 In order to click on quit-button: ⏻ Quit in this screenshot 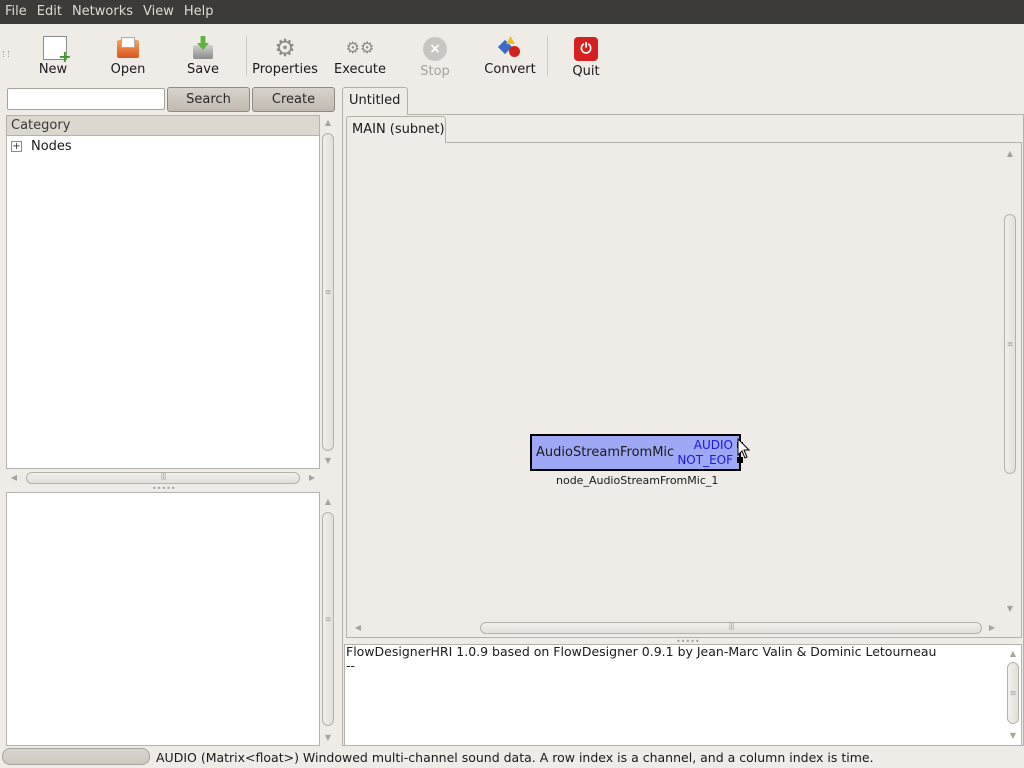, I will do `click(586, 54)`.